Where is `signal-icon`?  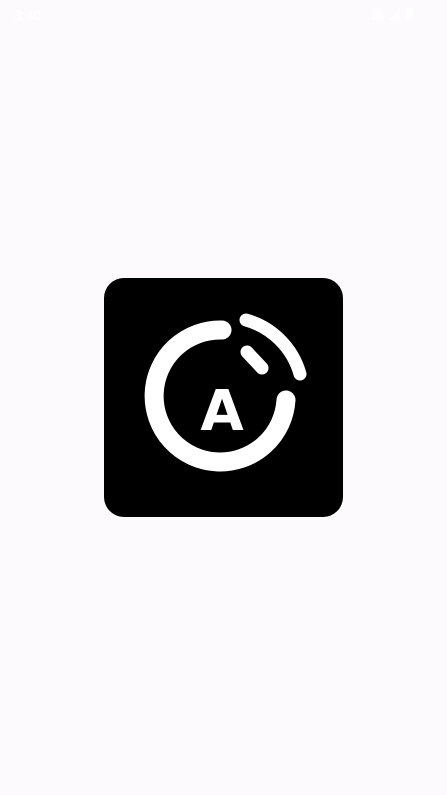
signal-icon is located at coordinates (394, 14).